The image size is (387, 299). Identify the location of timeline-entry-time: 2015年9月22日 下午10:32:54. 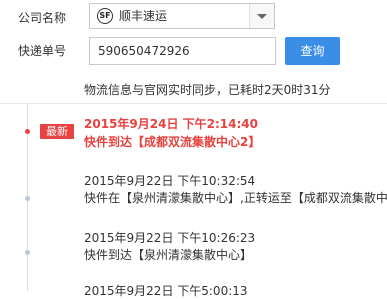
(170, 181).